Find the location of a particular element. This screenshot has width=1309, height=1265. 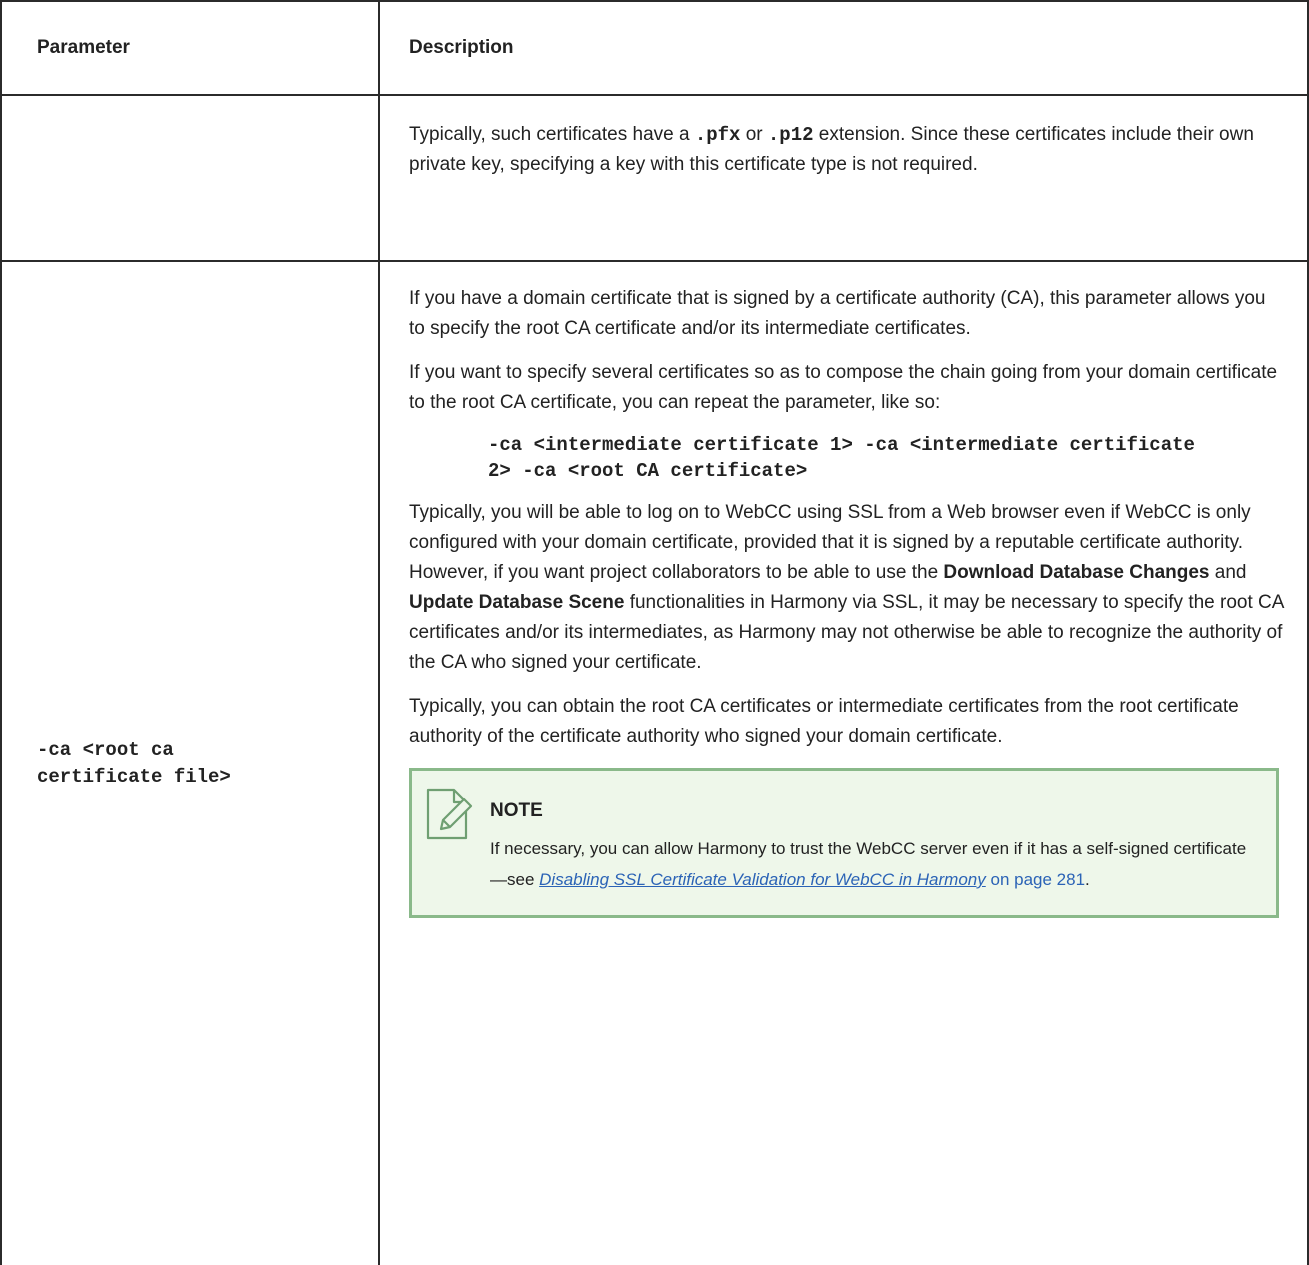

text-span: . is located at coordinates (1087, 879).